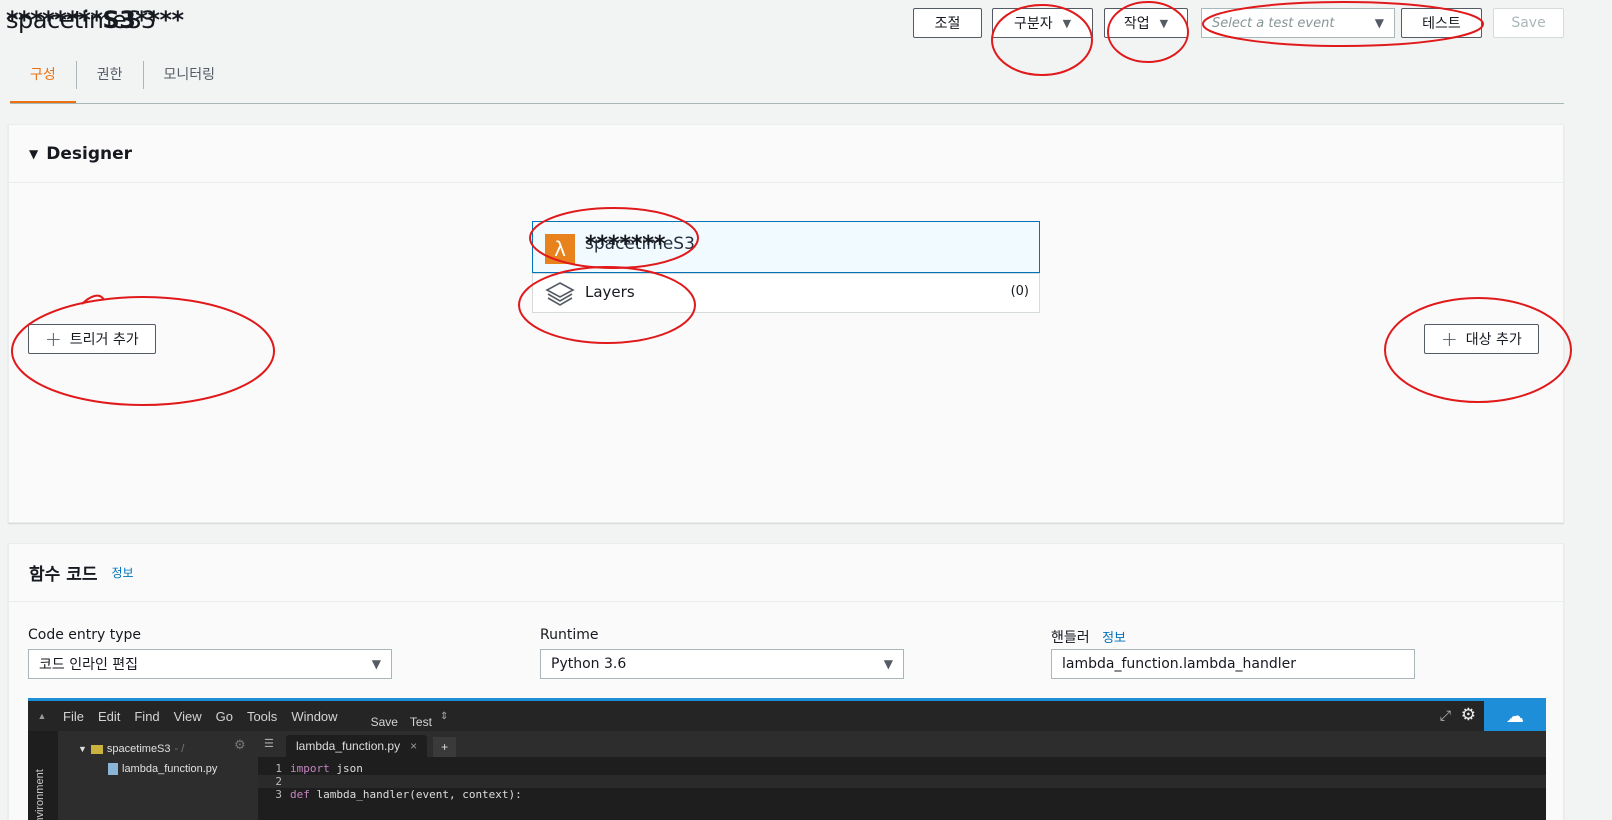  I want to click on code-text: json, so click(346, 768).